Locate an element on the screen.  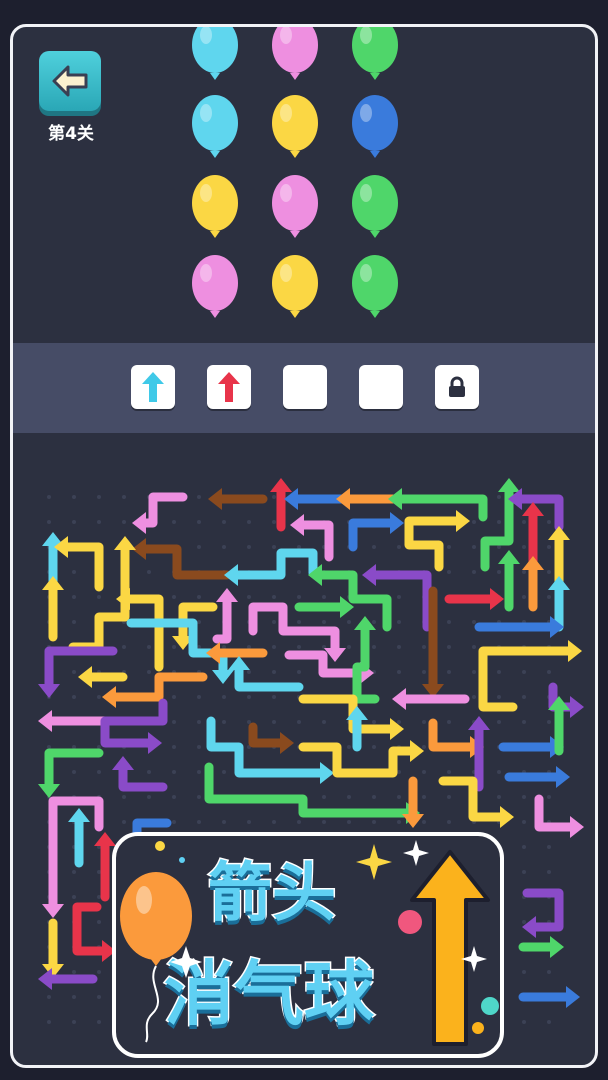
back-button is located at coordinates (70, 81).